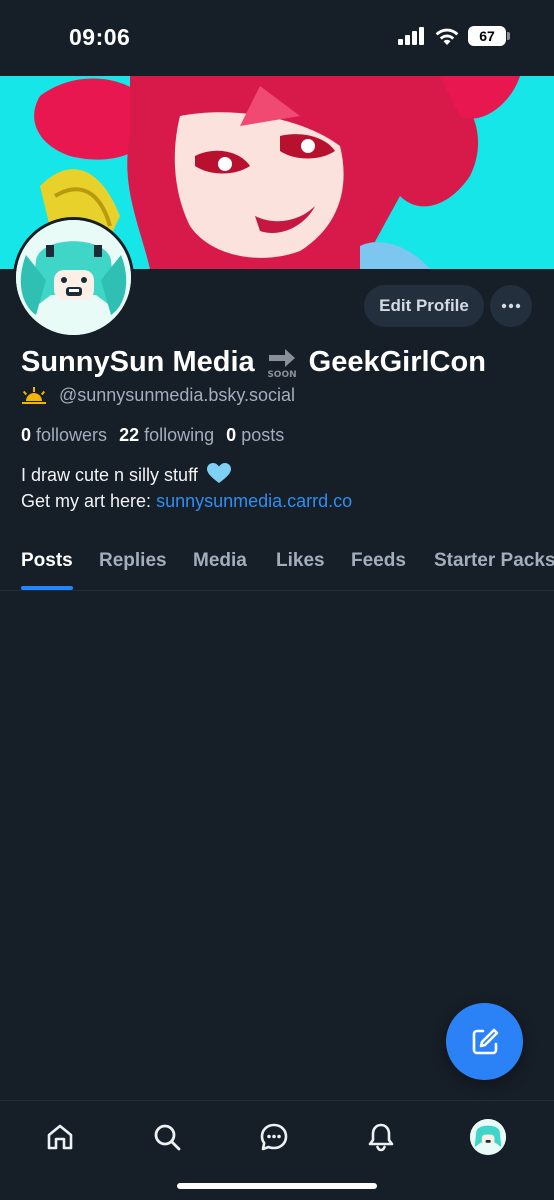 The image size is (554, 1200). Describe the element at coordinates (86, 501) in the screenshot. I see `bio-link-prefix: Get my art here:` at that location.